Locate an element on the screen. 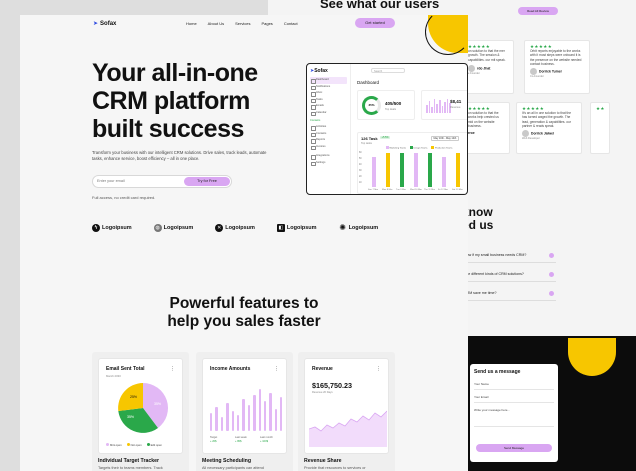 This screenshot has width=636, height=471. pie-label: 25% is located at coordinates (133, 397).